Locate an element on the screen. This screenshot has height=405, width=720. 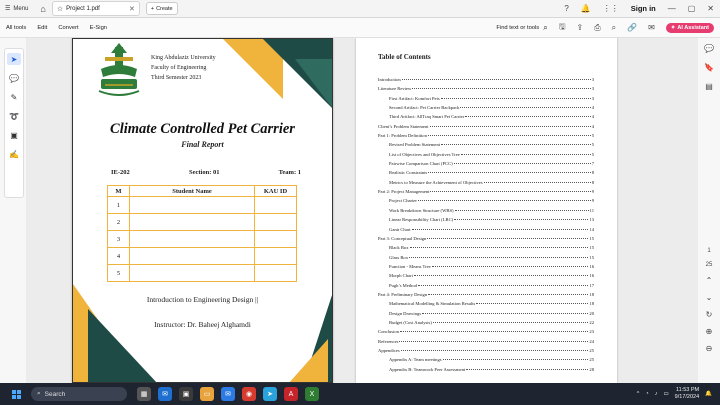
share-icon: 🔗 is located at coordinates (632, 27).